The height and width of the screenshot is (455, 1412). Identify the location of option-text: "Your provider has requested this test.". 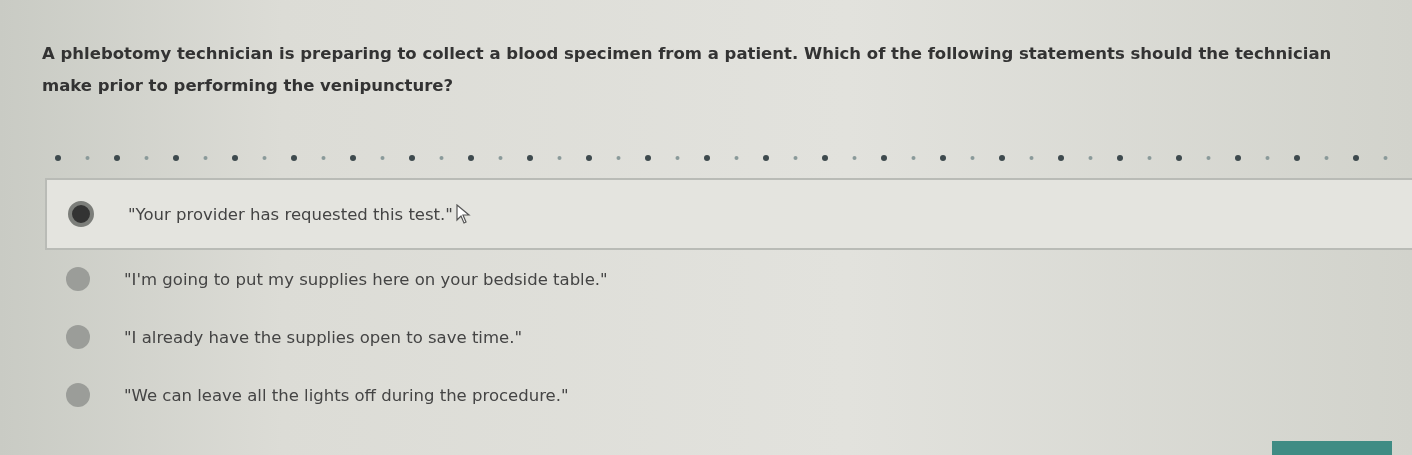
(290, 214).